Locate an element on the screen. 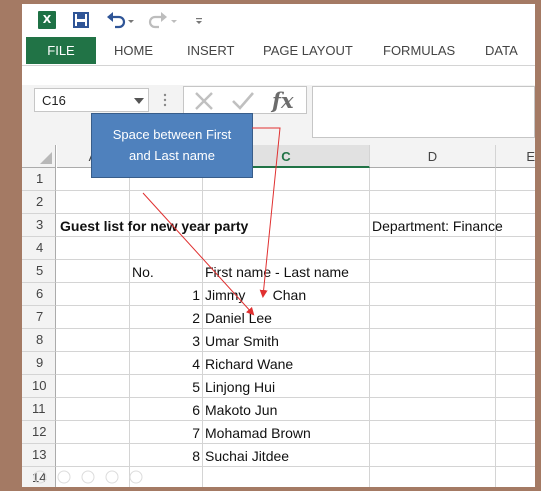  ribbon-body is located at coordinates (278, 76).